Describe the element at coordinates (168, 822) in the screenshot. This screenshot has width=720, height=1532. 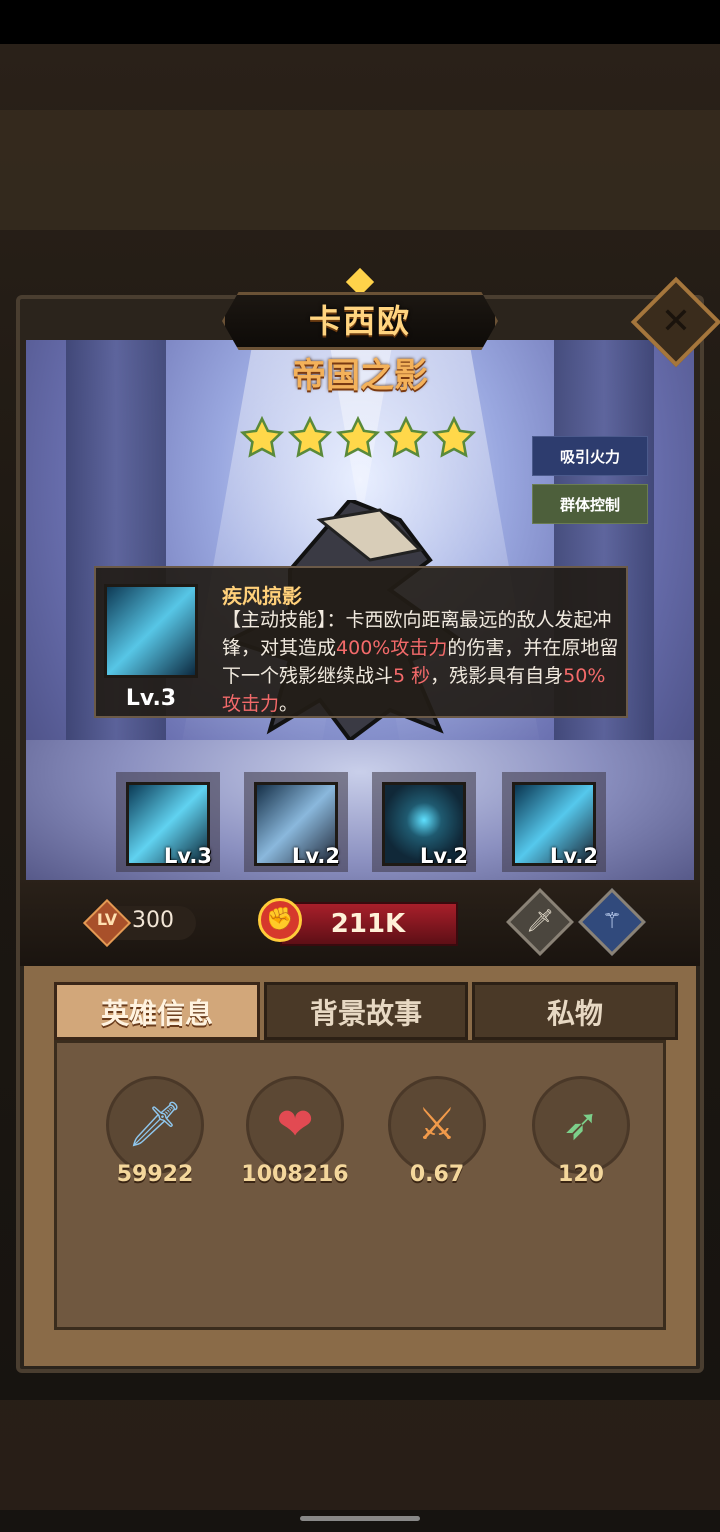
I see `skill-slot-1: Lv.3` at that location.